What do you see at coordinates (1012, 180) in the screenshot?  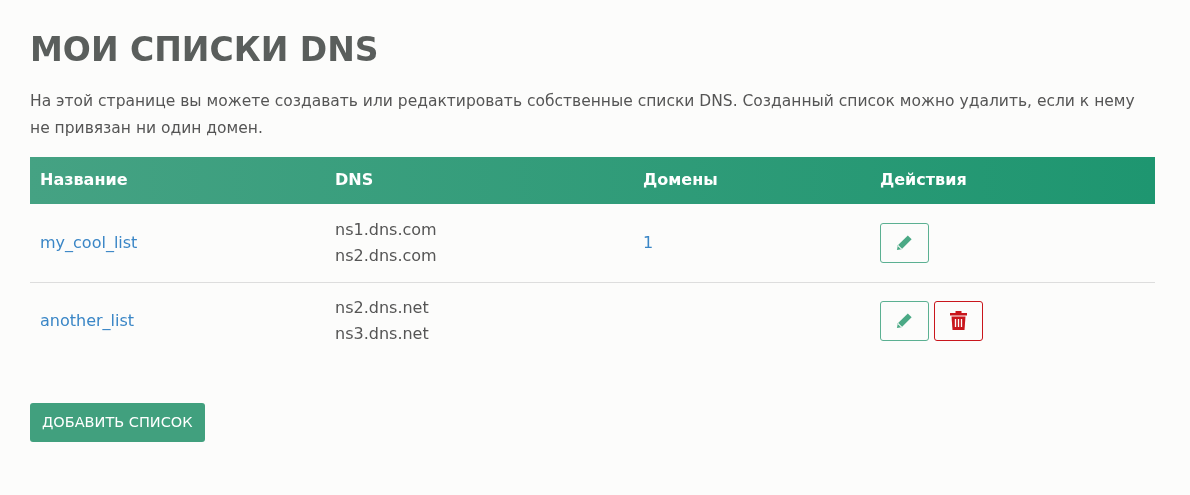 I see `column-header: Действия` at bounding box center [1012, 180].